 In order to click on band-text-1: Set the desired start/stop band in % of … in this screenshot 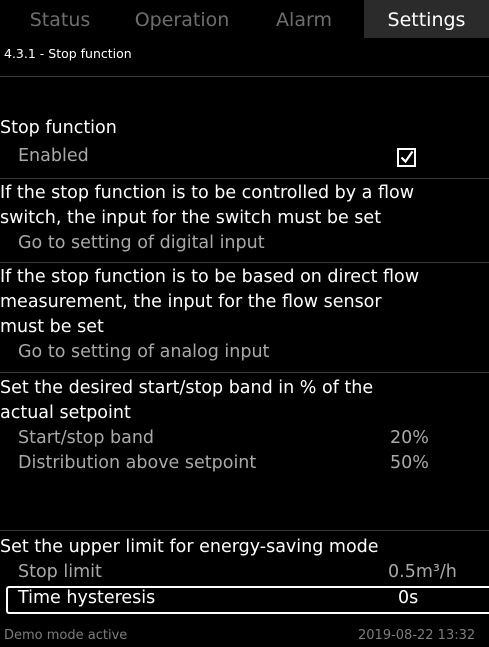, I will do `click(187, 388)`.